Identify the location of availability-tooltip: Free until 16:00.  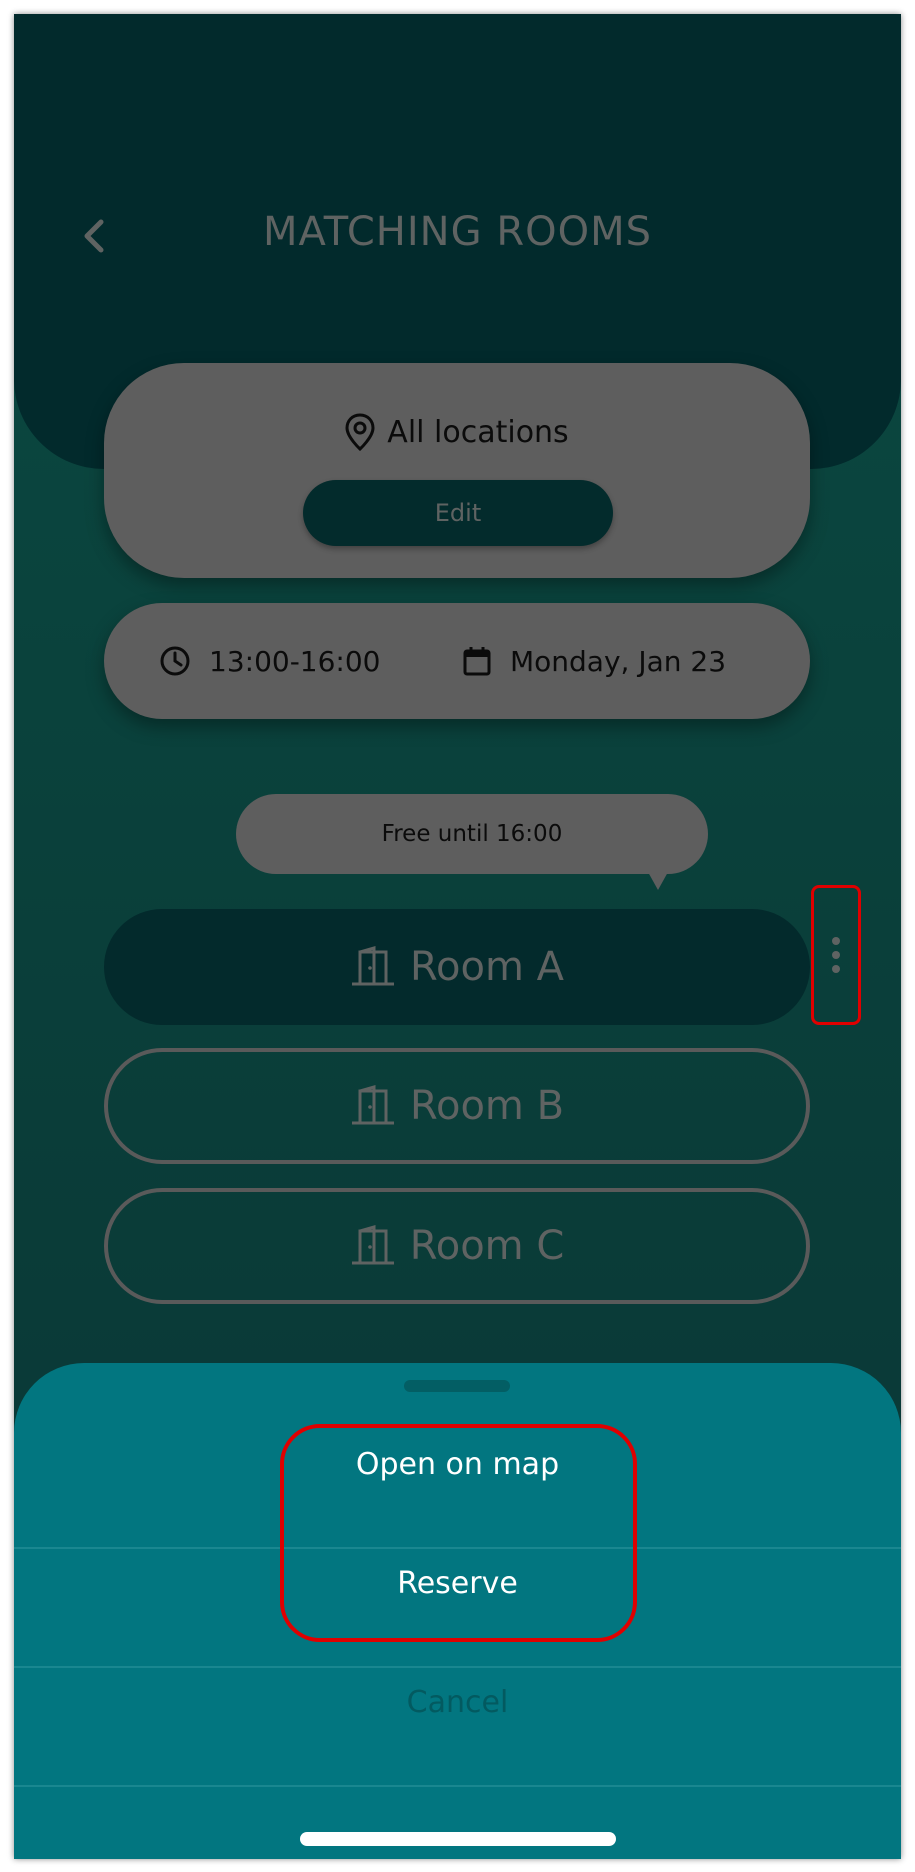
(472, 834).